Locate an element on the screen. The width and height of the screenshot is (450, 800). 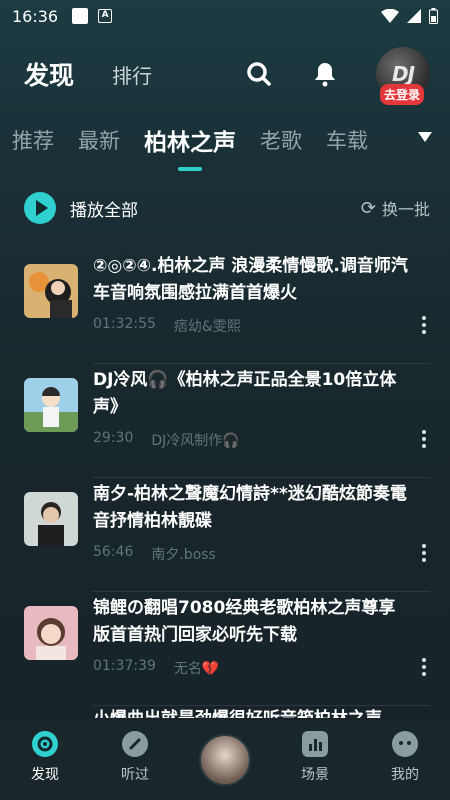
nav-label: 听过 is located at coordinates (135, 775).